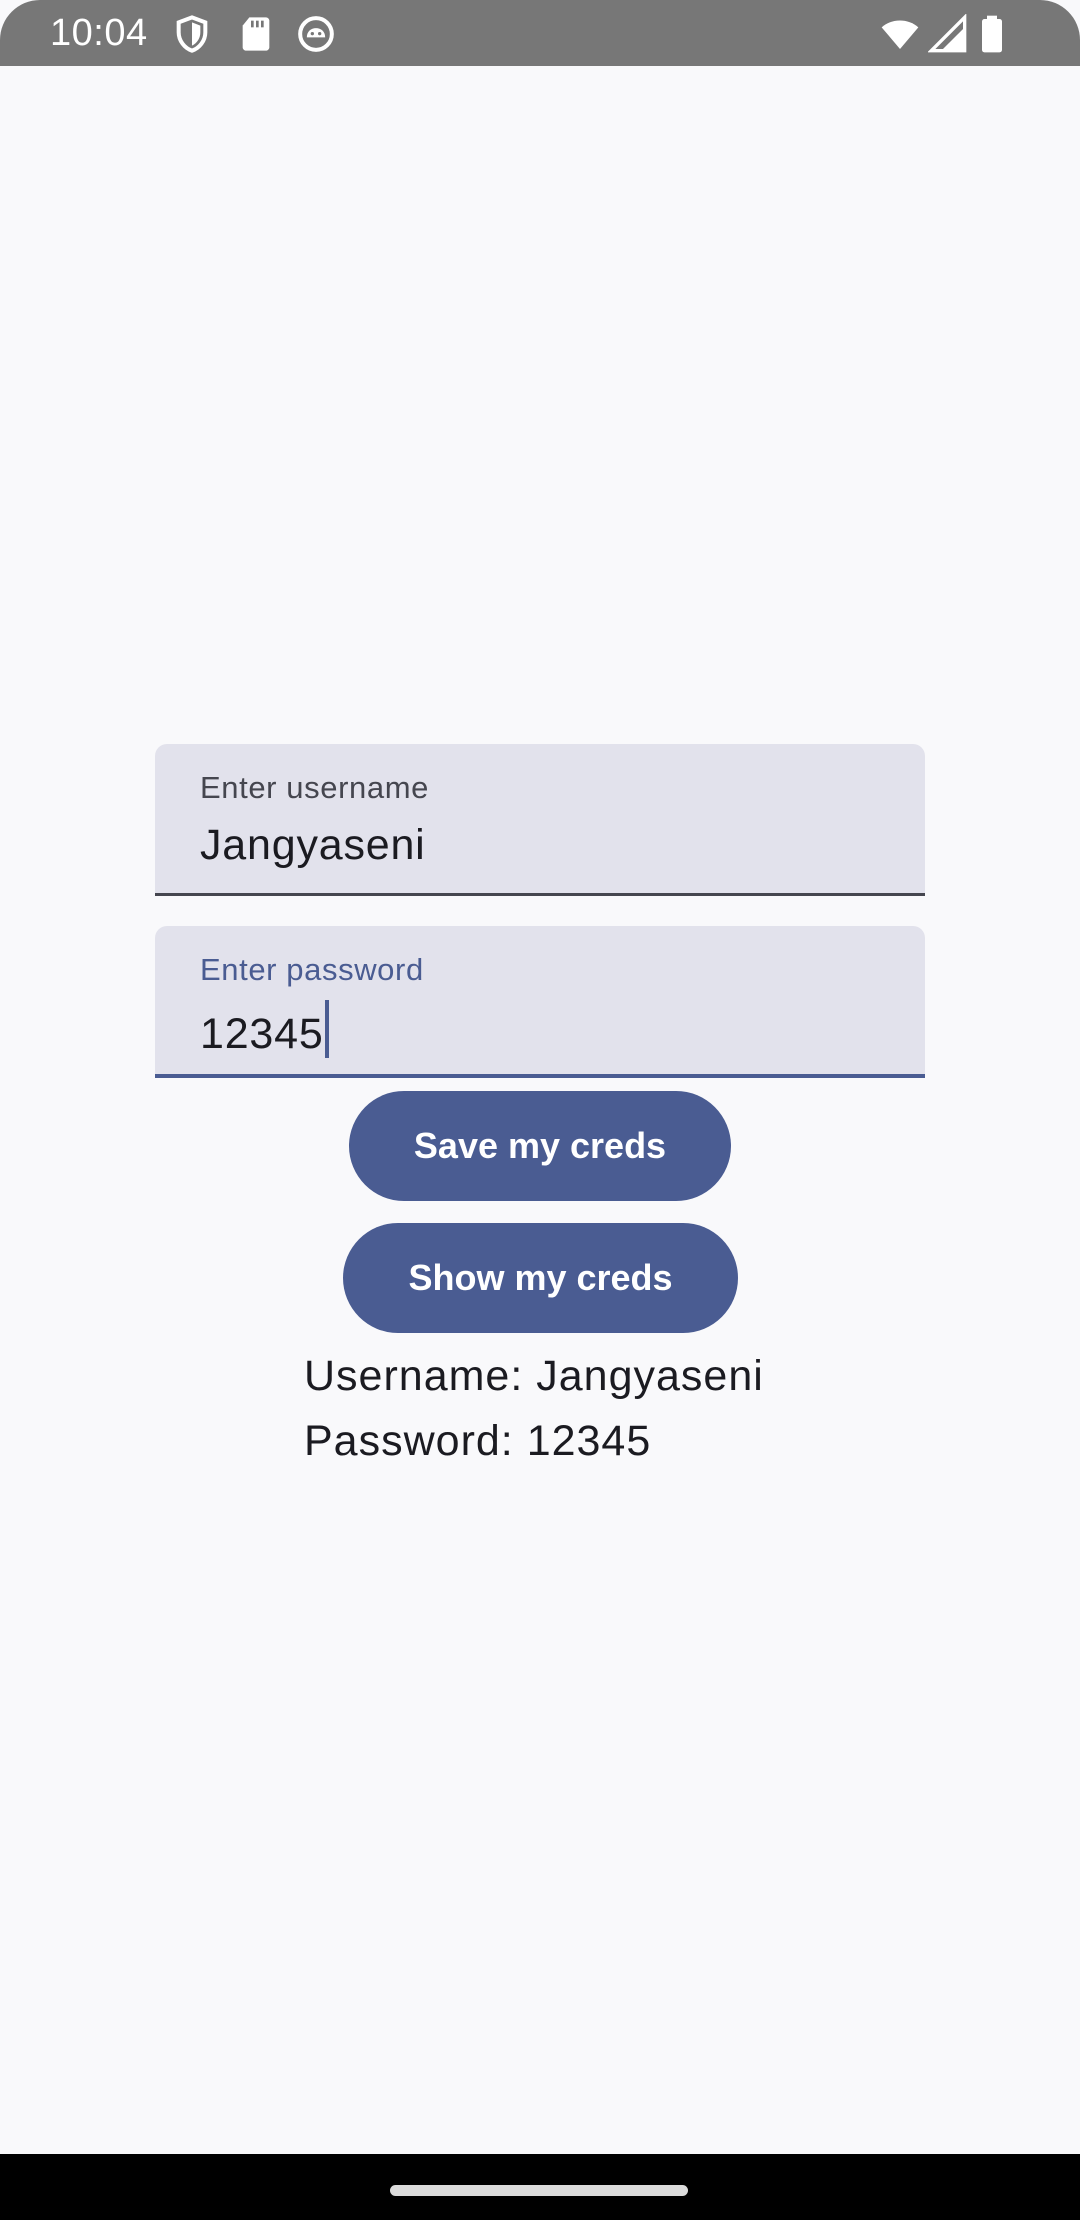  I want to click on sd-card-icon, so click(256, 34).